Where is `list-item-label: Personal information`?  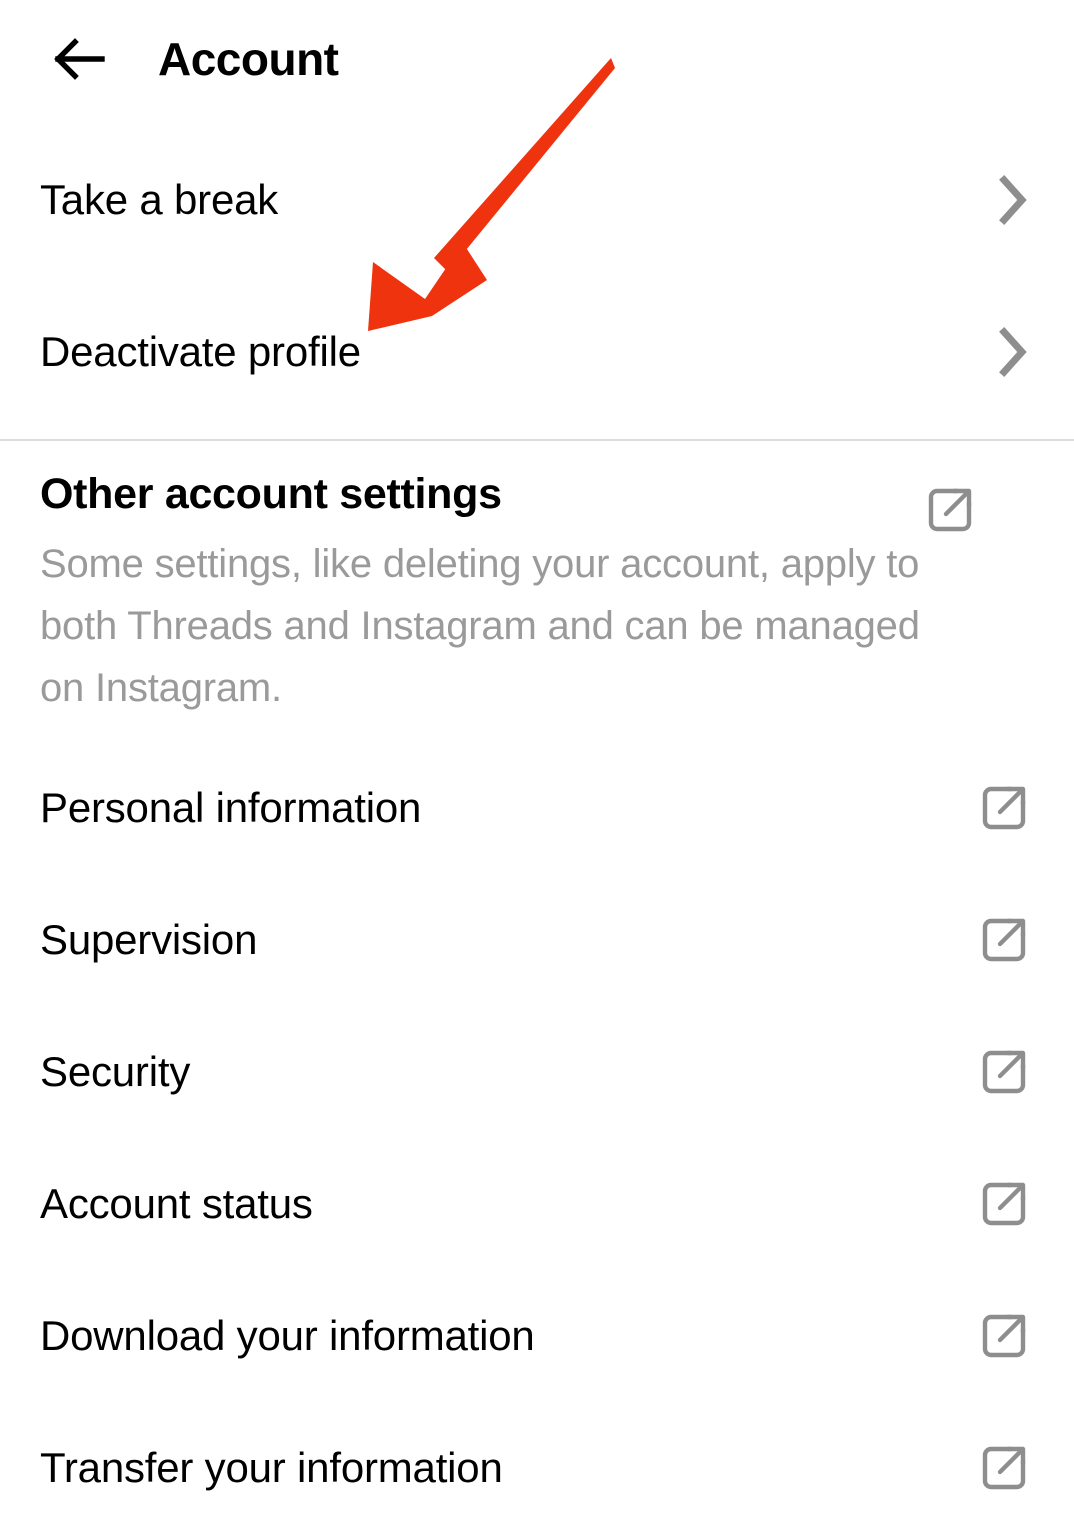
list-item-label: Personal information is located at coordinates (231, 807).